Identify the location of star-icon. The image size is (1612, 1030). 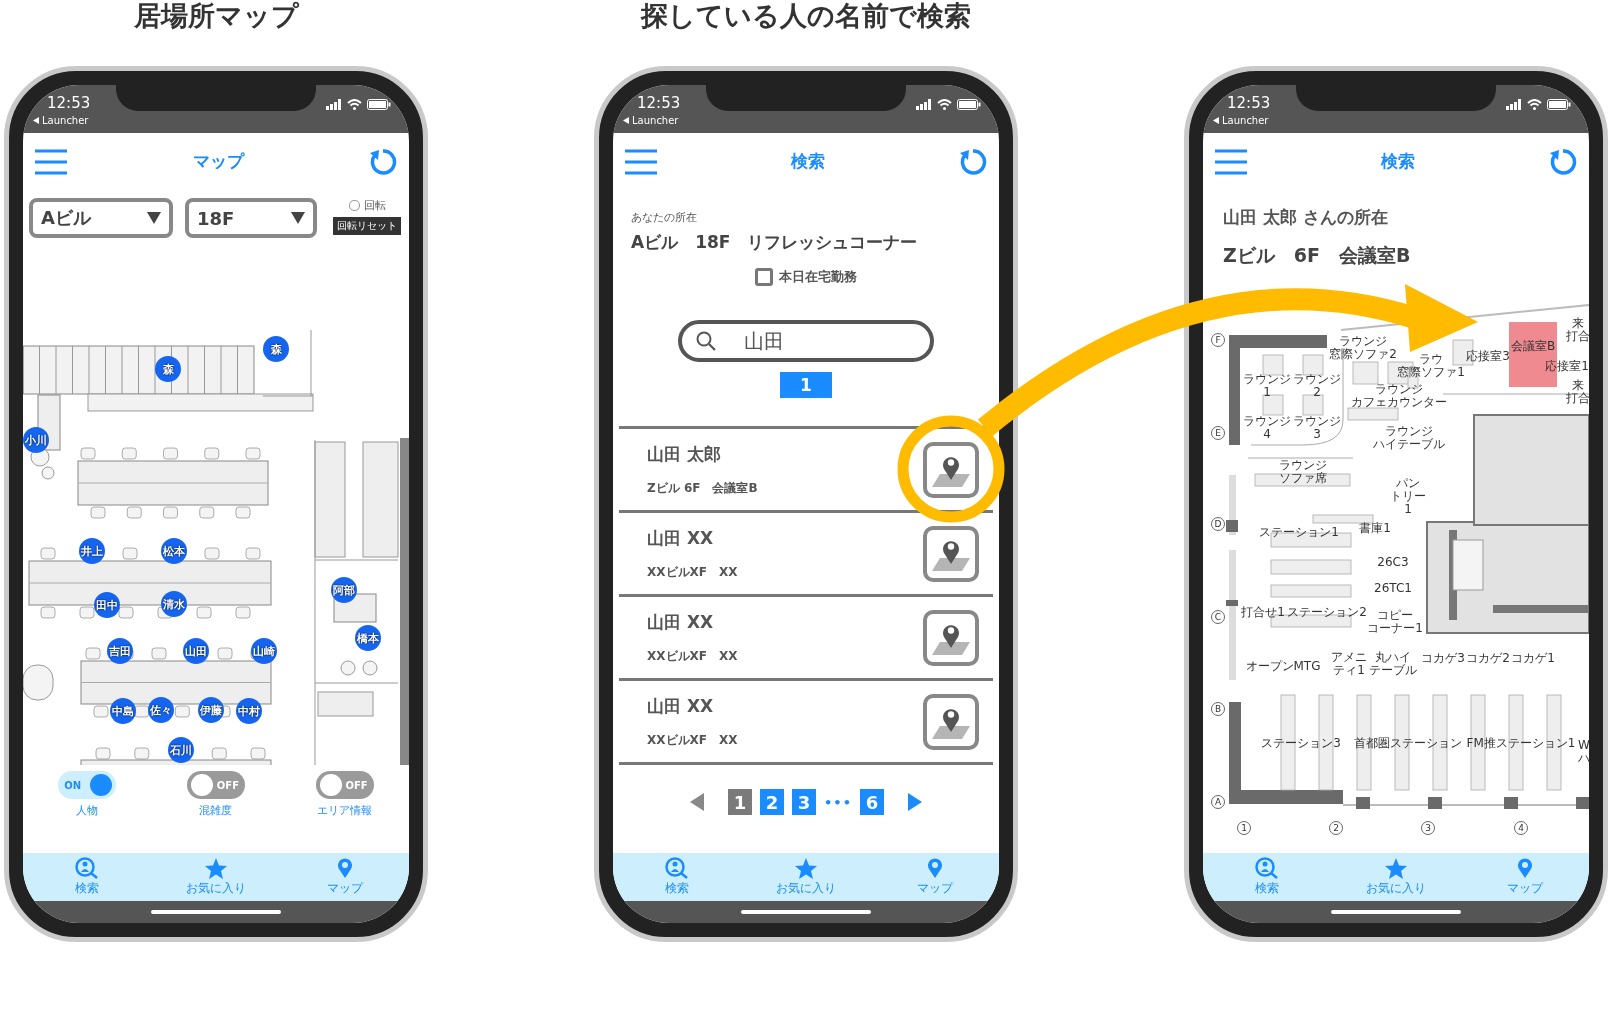
(1396, 868).